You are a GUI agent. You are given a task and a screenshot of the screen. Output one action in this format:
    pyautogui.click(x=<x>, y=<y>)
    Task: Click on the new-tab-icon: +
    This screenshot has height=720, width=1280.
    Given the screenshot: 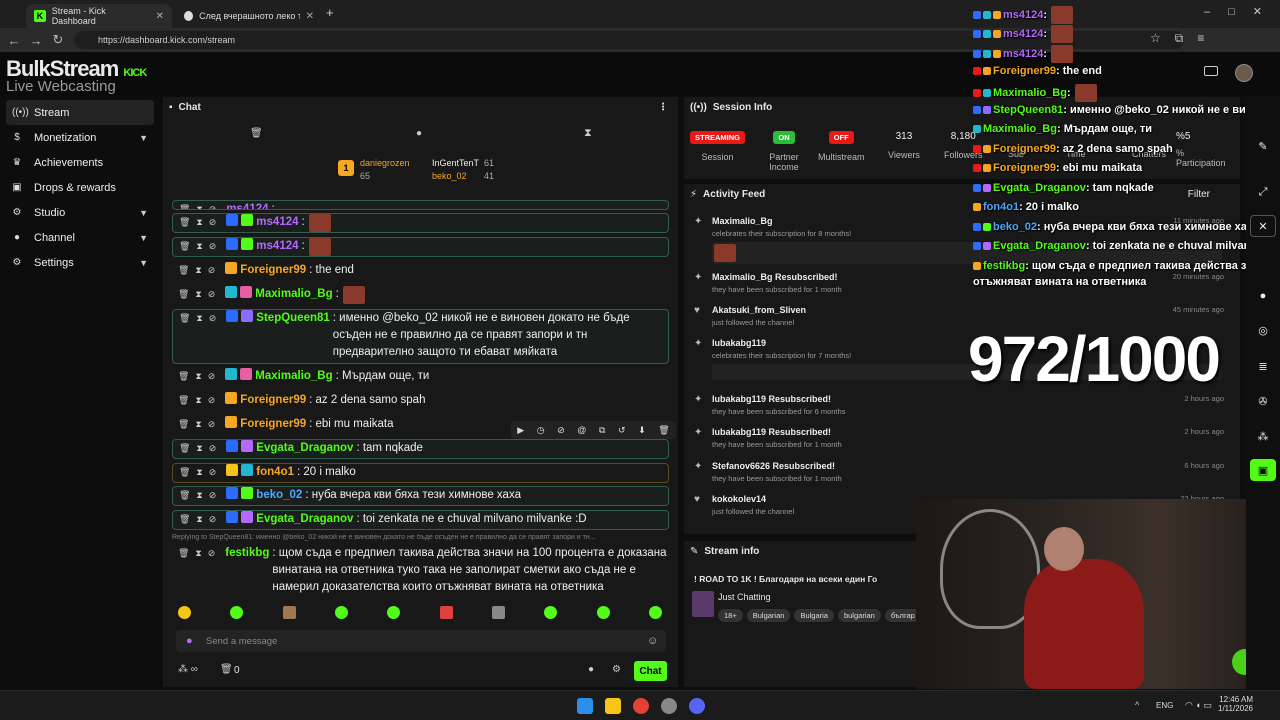 What is the action you would take?
    pyautogui.click(x=330, y=12)
    